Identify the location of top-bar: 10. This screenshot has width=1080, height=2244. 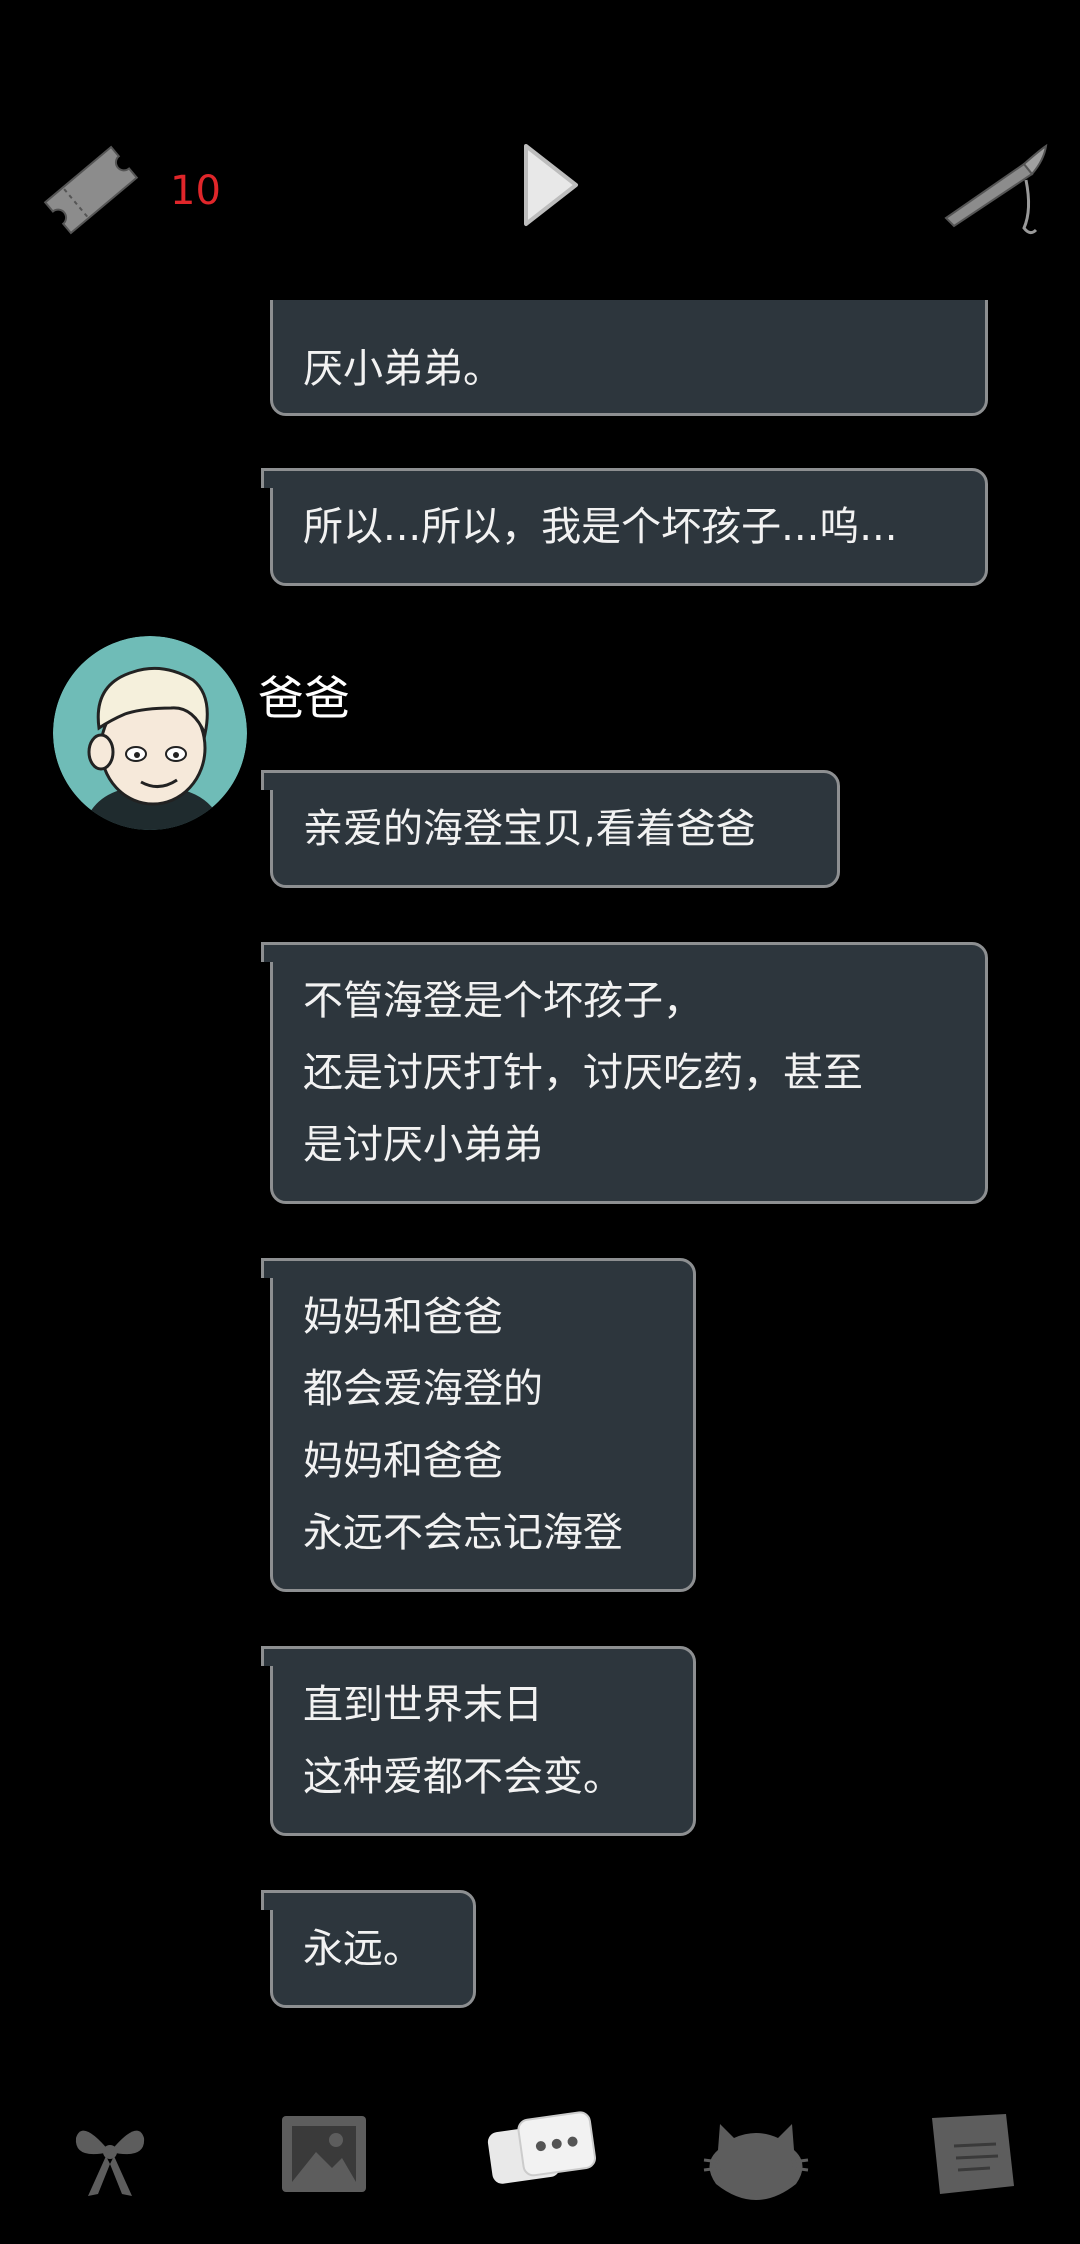
(540, 150).